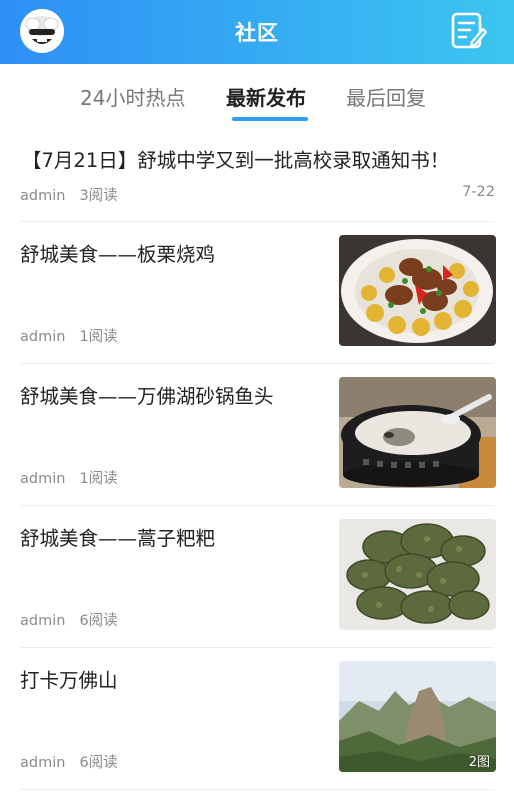 This screenshot has height=805, width=514. What do you see at coordinates (257, 174) in the screenshot?
I see `list-item: 【7月21日】舒城中学又到一批高校录取通知书！ admin 3阅读 7-22` at bounding box center [257, 174].